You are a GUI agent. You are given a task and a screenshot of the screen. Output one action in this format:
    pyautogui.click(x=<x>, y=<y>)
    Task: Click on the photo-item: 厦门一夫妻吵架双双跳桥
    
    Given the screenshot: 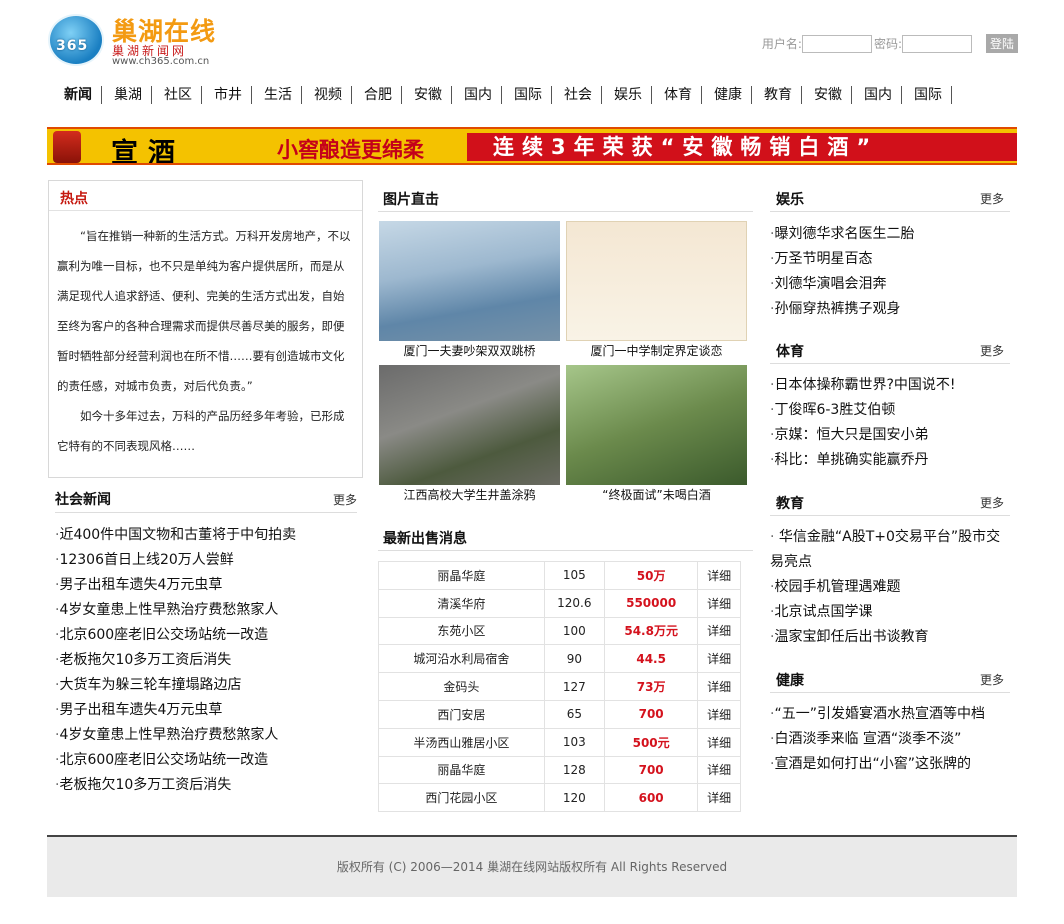 What is the action you would take?
    pyautogui.click(x=469, y=291)
    